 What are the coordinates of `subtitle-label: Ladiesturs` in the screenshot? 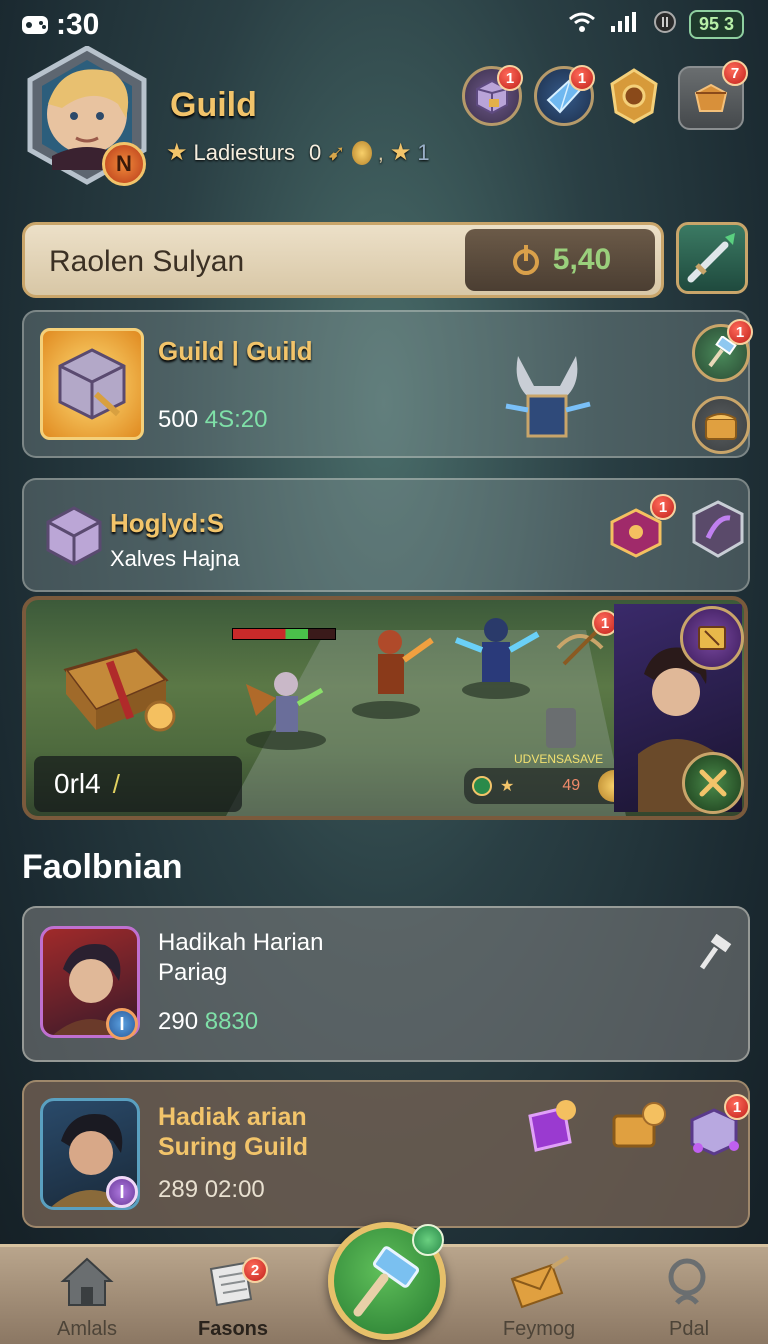 It's located at (244, 152).